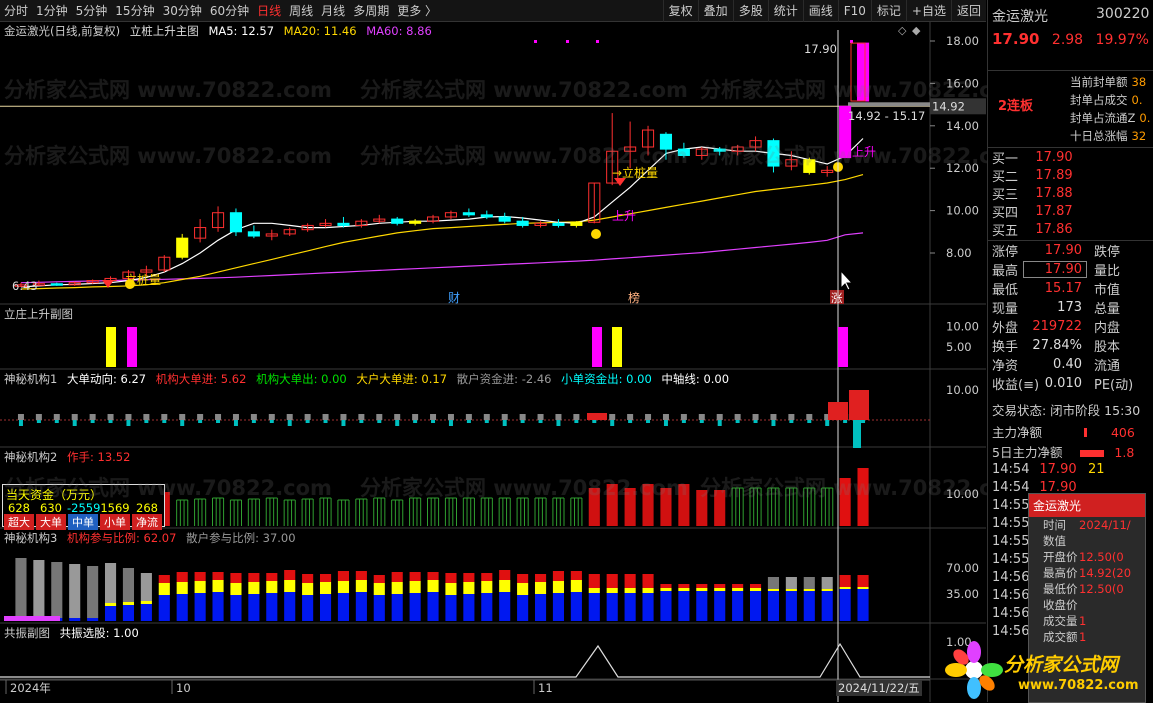 Image resolution: width=1153 pixels, height=703 pixels. Describe the element at coordinates (241, 31) in the screenshot. I see `ma5-value: MA5: 12.57` at that location.